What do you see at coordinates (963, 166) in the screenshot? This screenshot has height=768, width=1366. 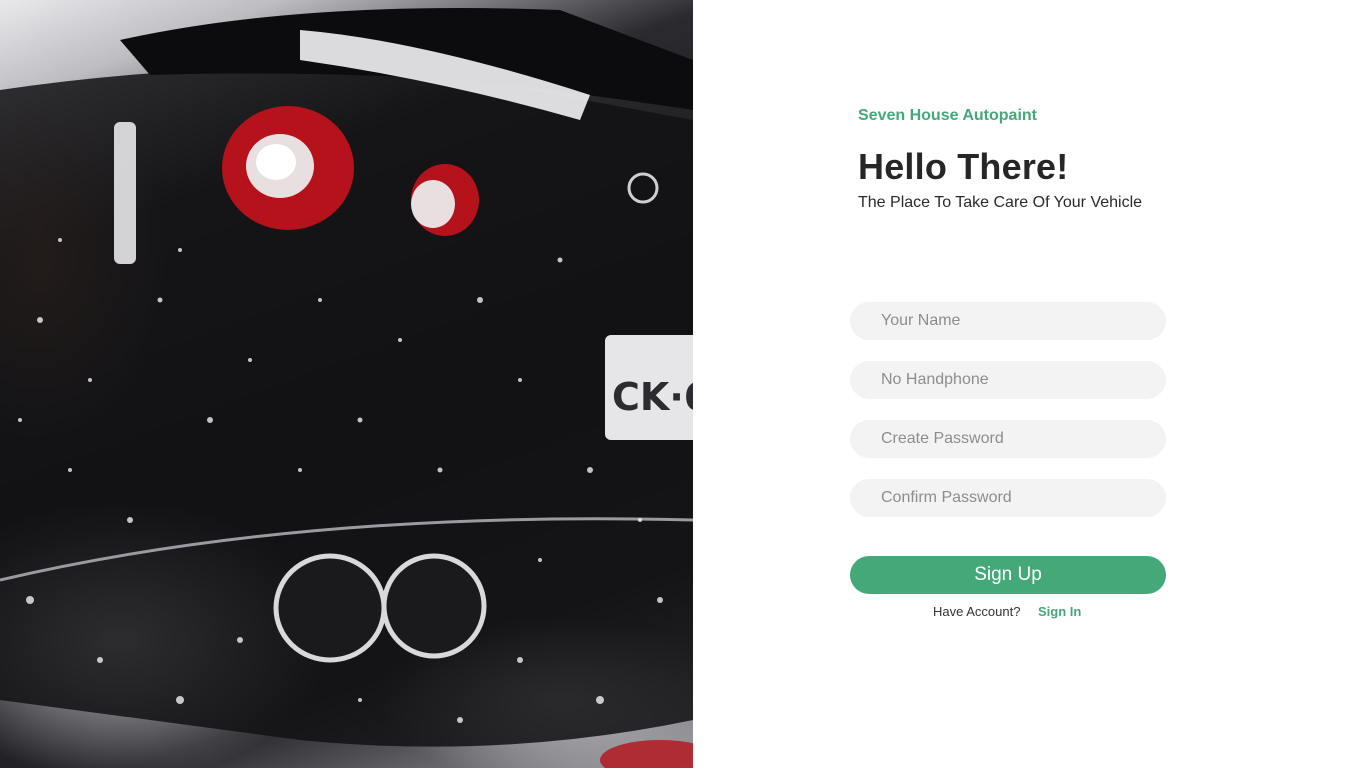 I see `page-title: Hello There!` at bounding box center [963, 166].